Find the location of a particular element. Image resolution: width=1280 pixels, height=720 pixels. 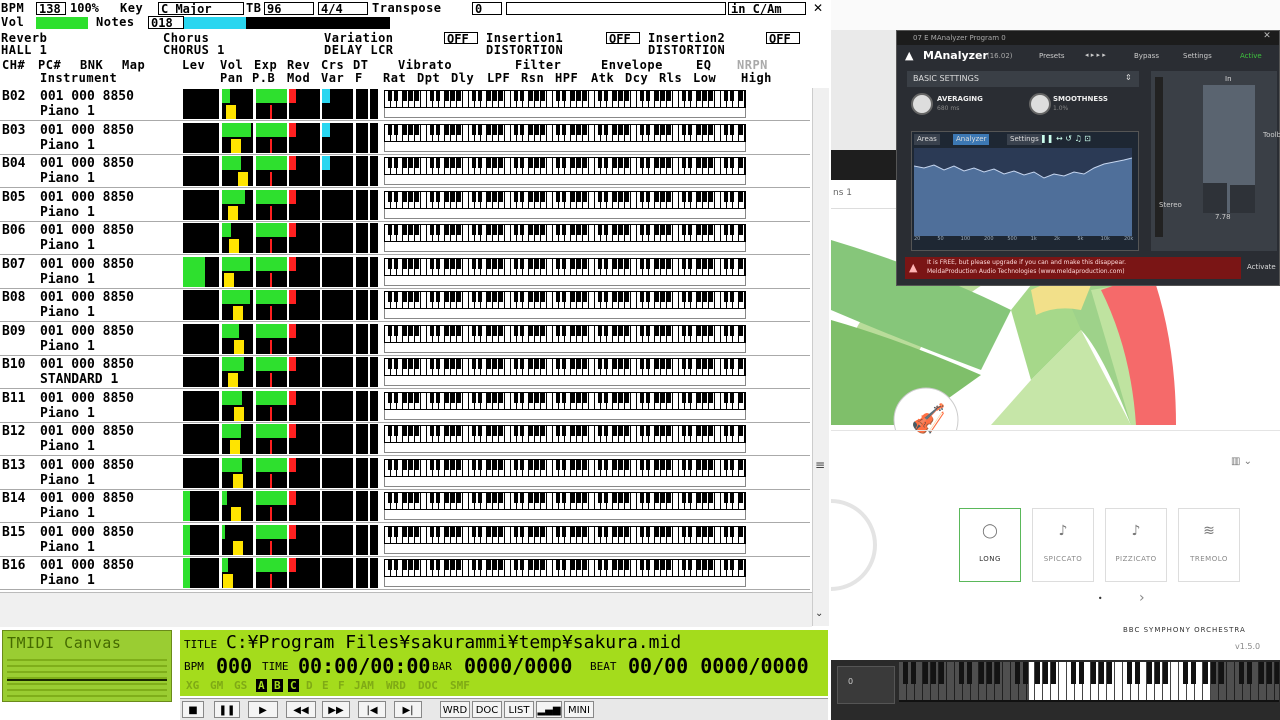

channel-row: B09 001 000 8850 Piano 1 is located at coordinates (405, 339).